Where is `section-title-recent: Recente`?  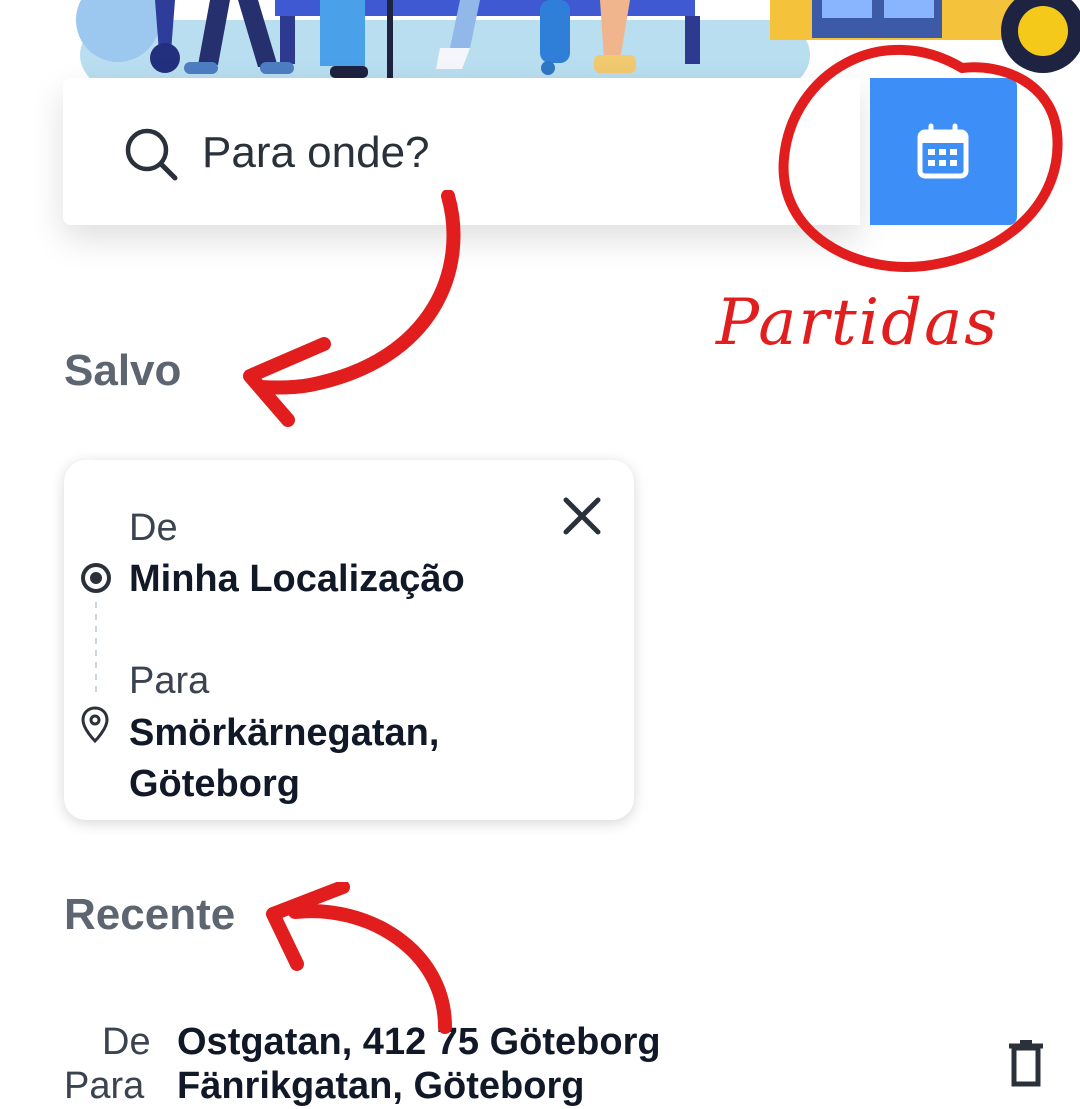
section-title-recent: Recente is located at coordinates (150, 914).